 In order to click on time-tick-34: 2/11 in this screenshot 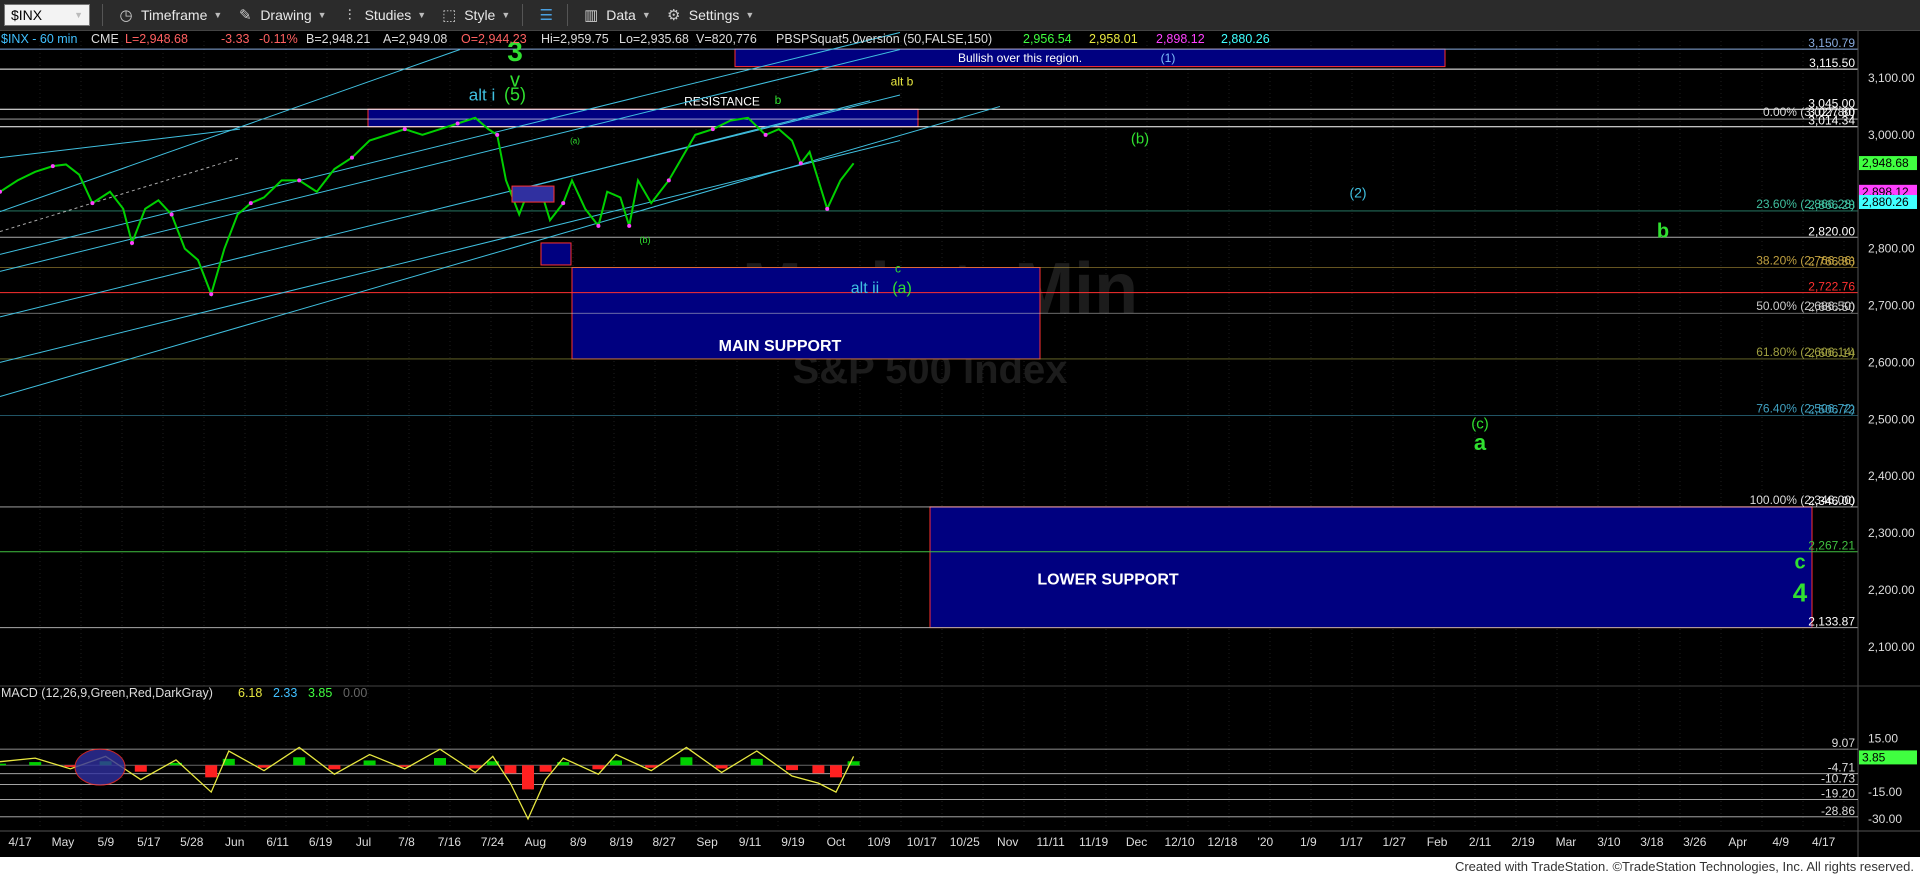, I will do `click(1480, 842)`.